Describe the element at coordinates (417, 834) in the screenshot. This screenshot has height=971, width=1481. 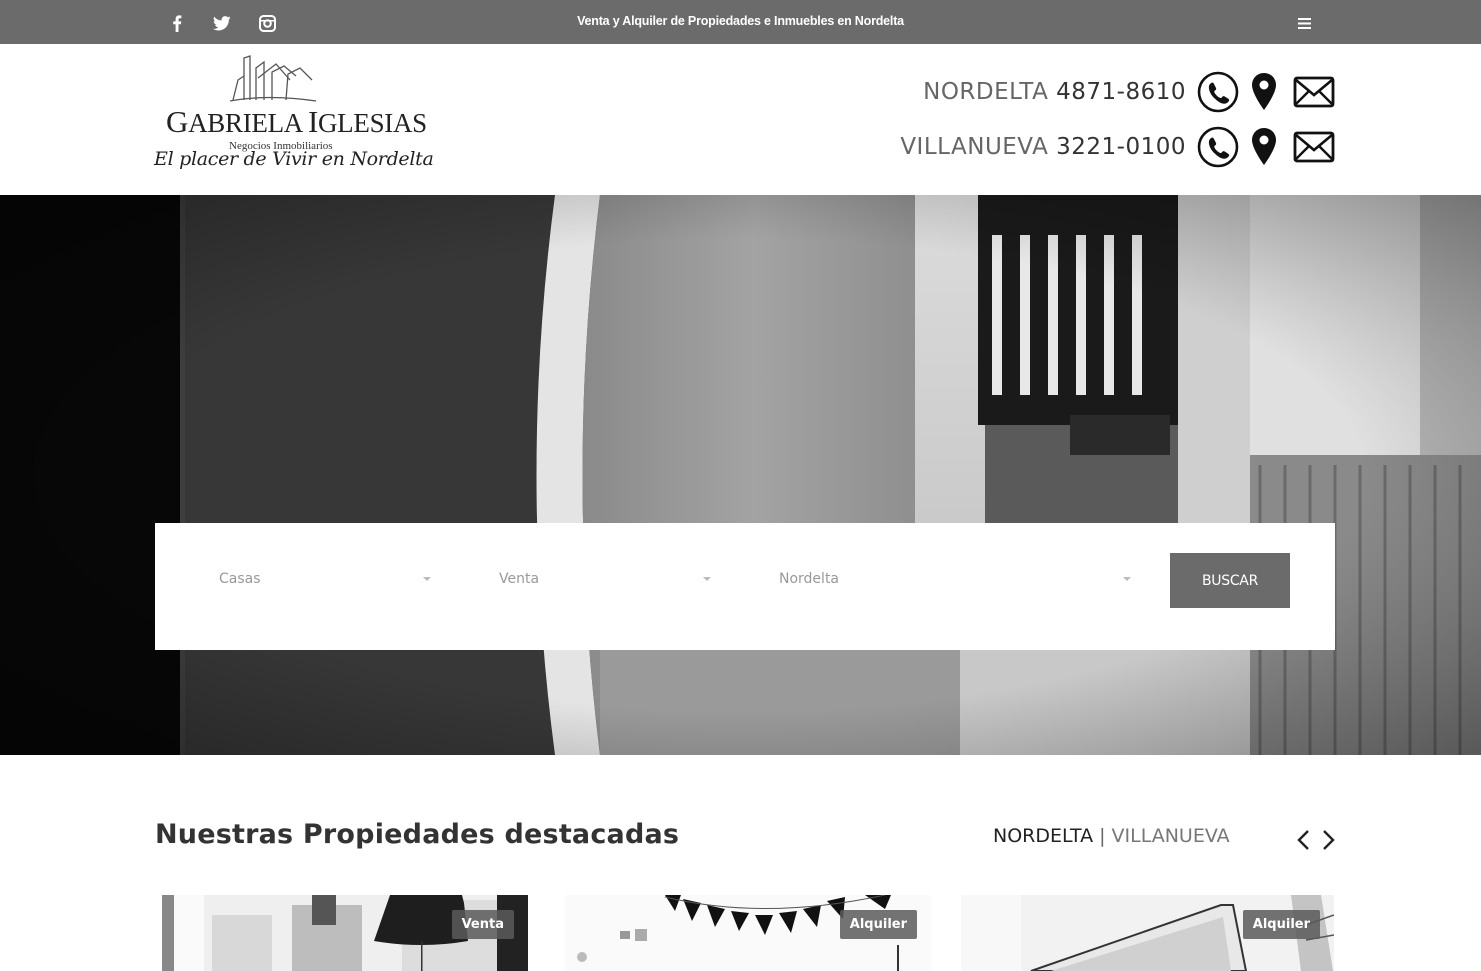
I see `featured-title: Nuestras Propiedades destacadas` at that location.